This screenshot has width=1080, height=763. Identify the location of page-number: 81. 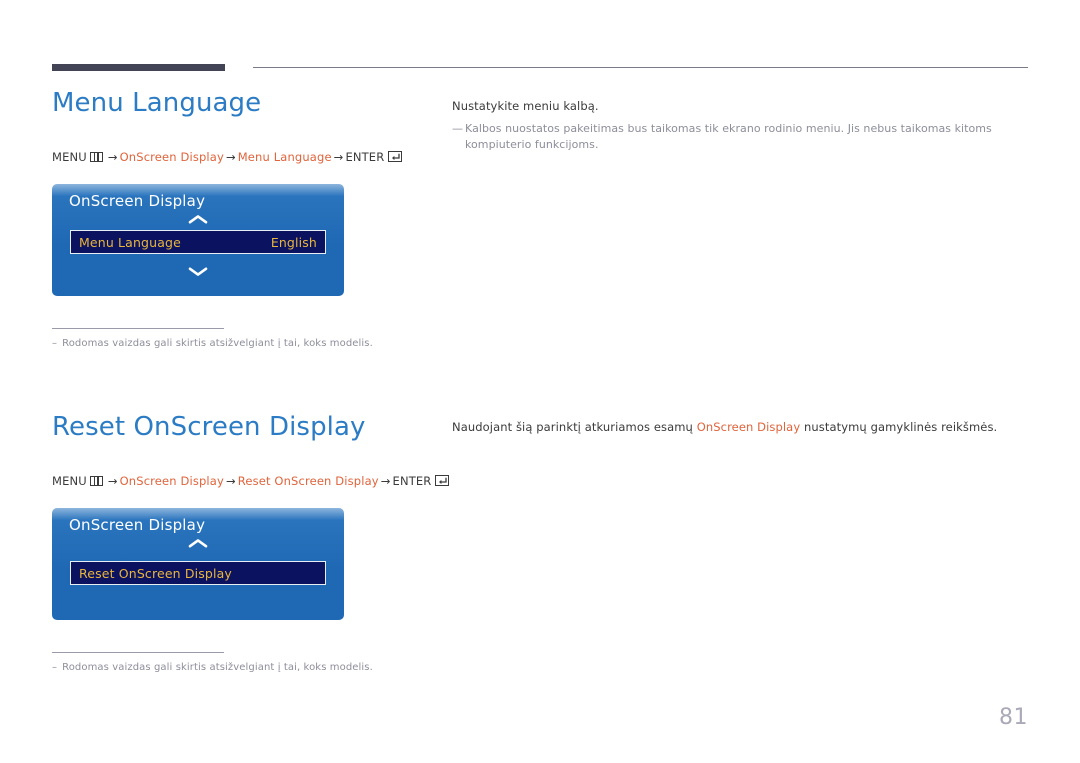
(1013, 717).